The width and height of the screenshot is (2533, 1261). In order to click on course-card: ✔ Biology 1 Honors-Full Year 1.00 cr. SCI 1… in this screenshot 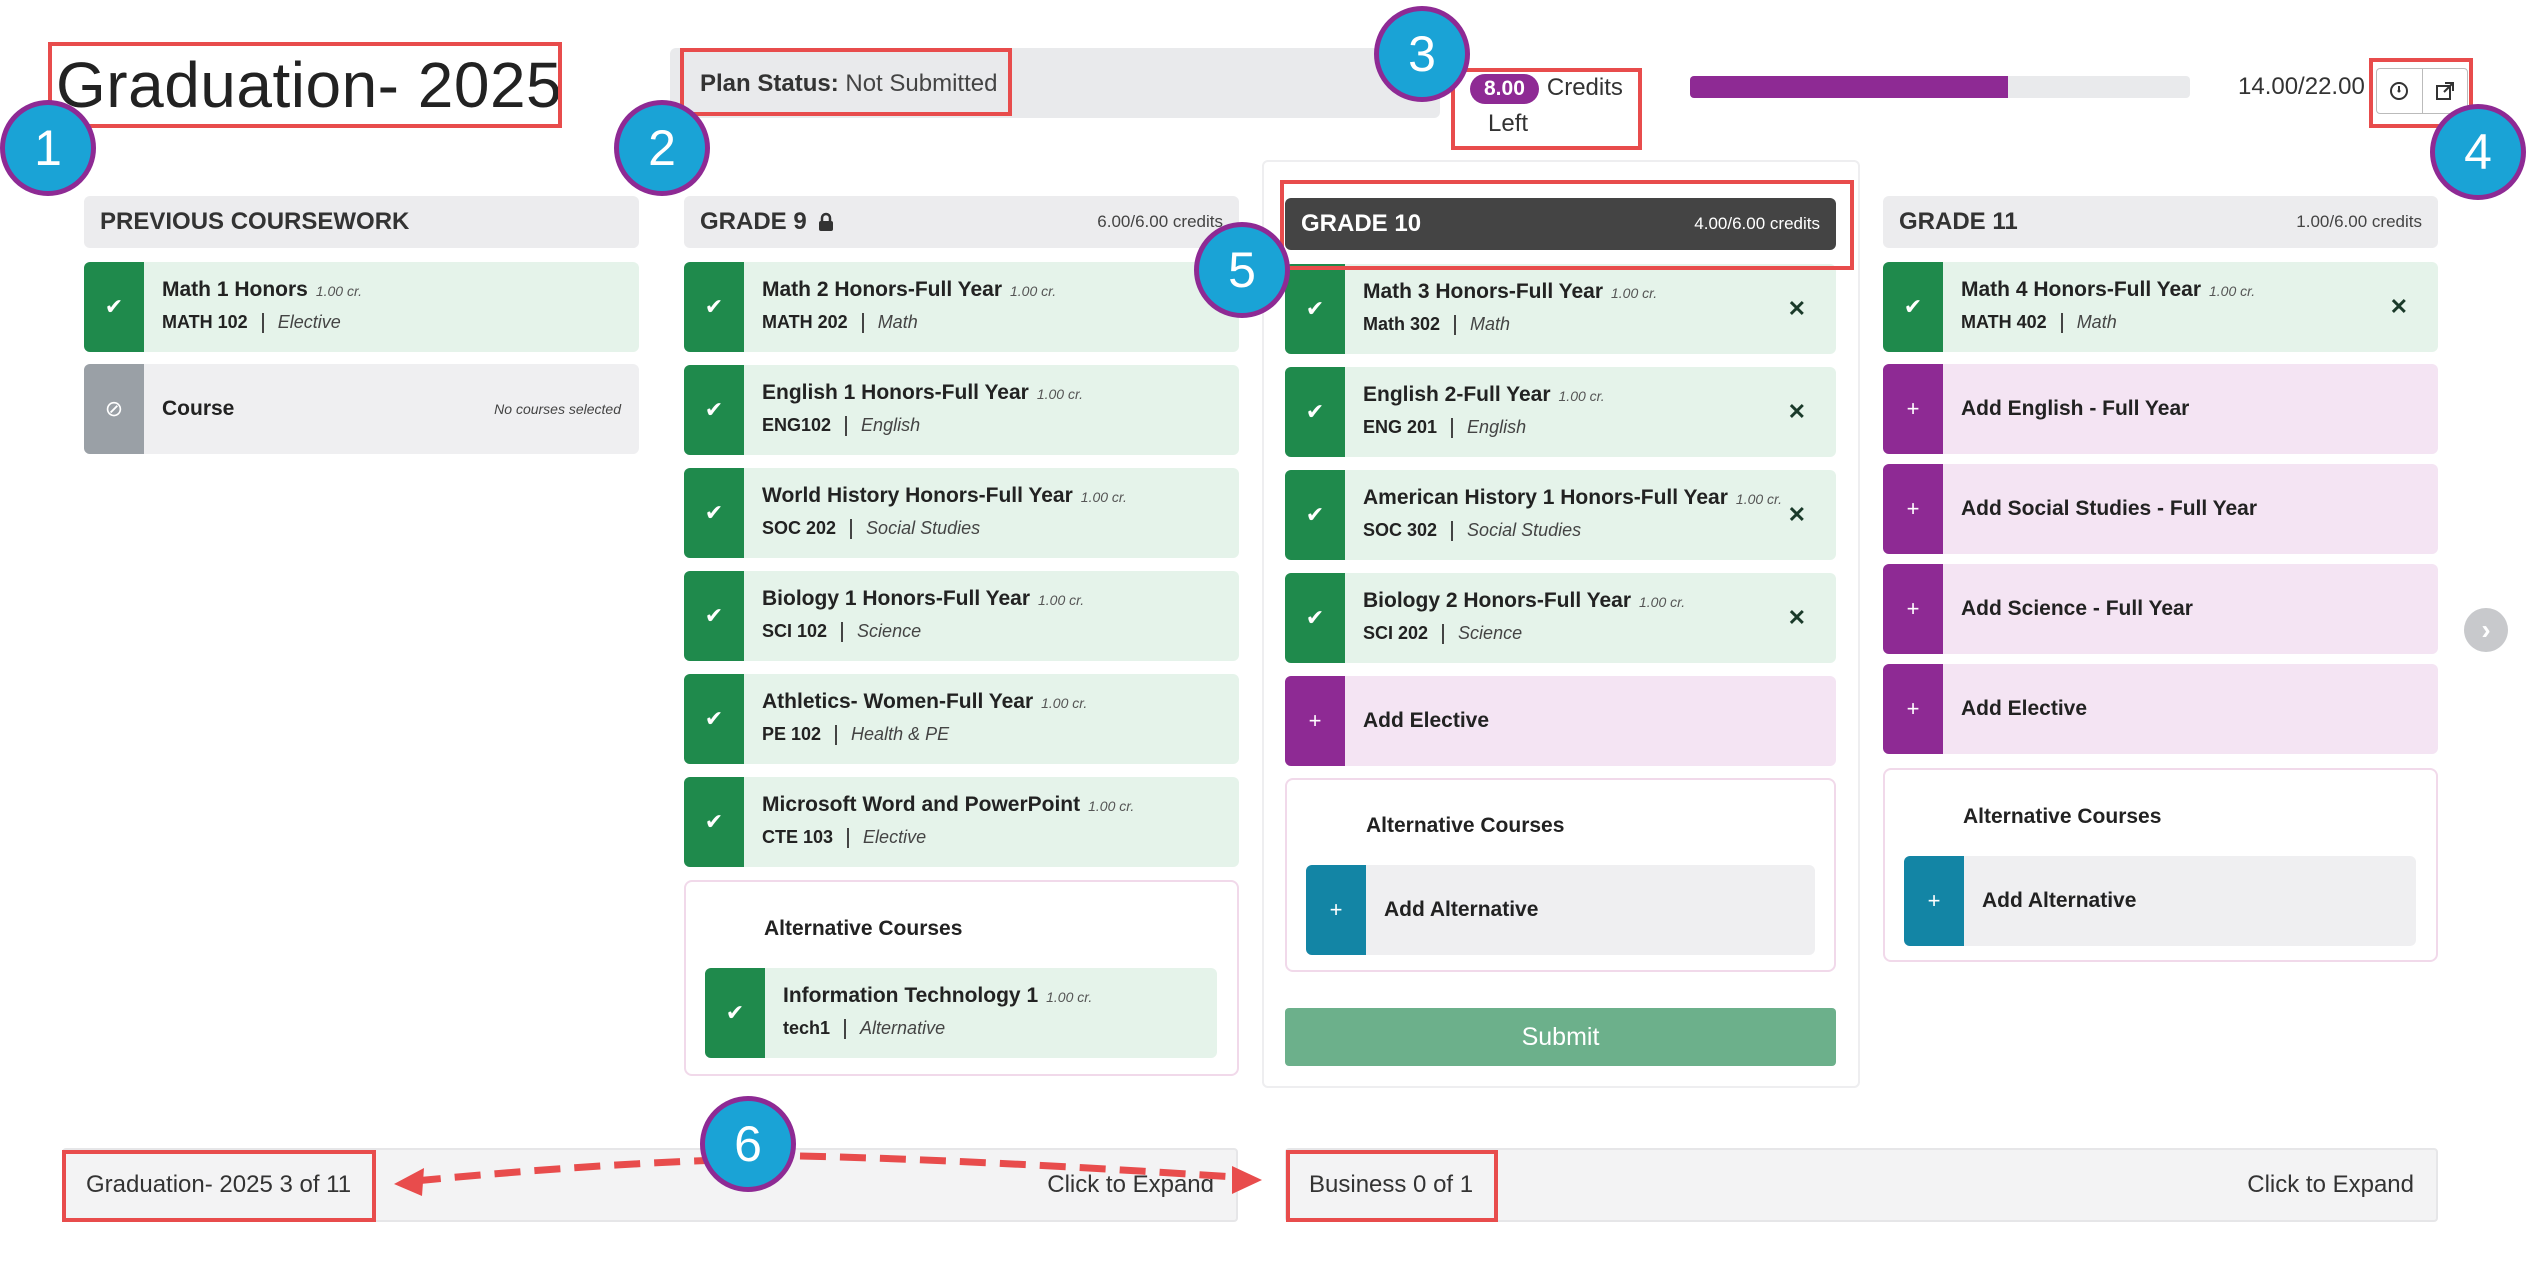, I will do `click(961, 616)`.